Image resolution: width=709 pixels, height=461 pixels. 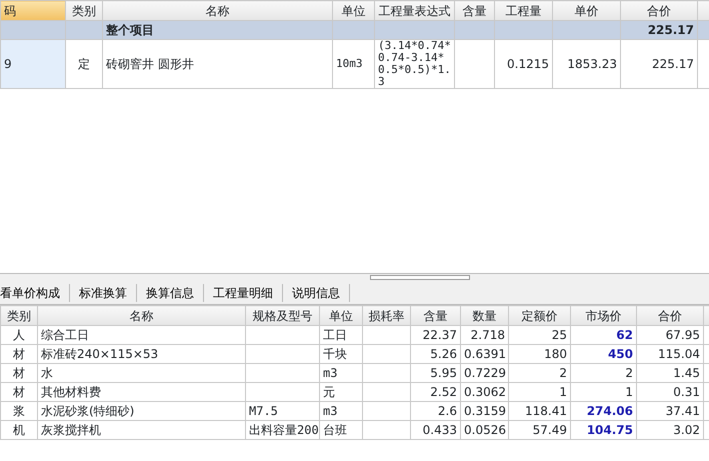 I want to click on column-header: 市场价, so click(x=603, y=316).